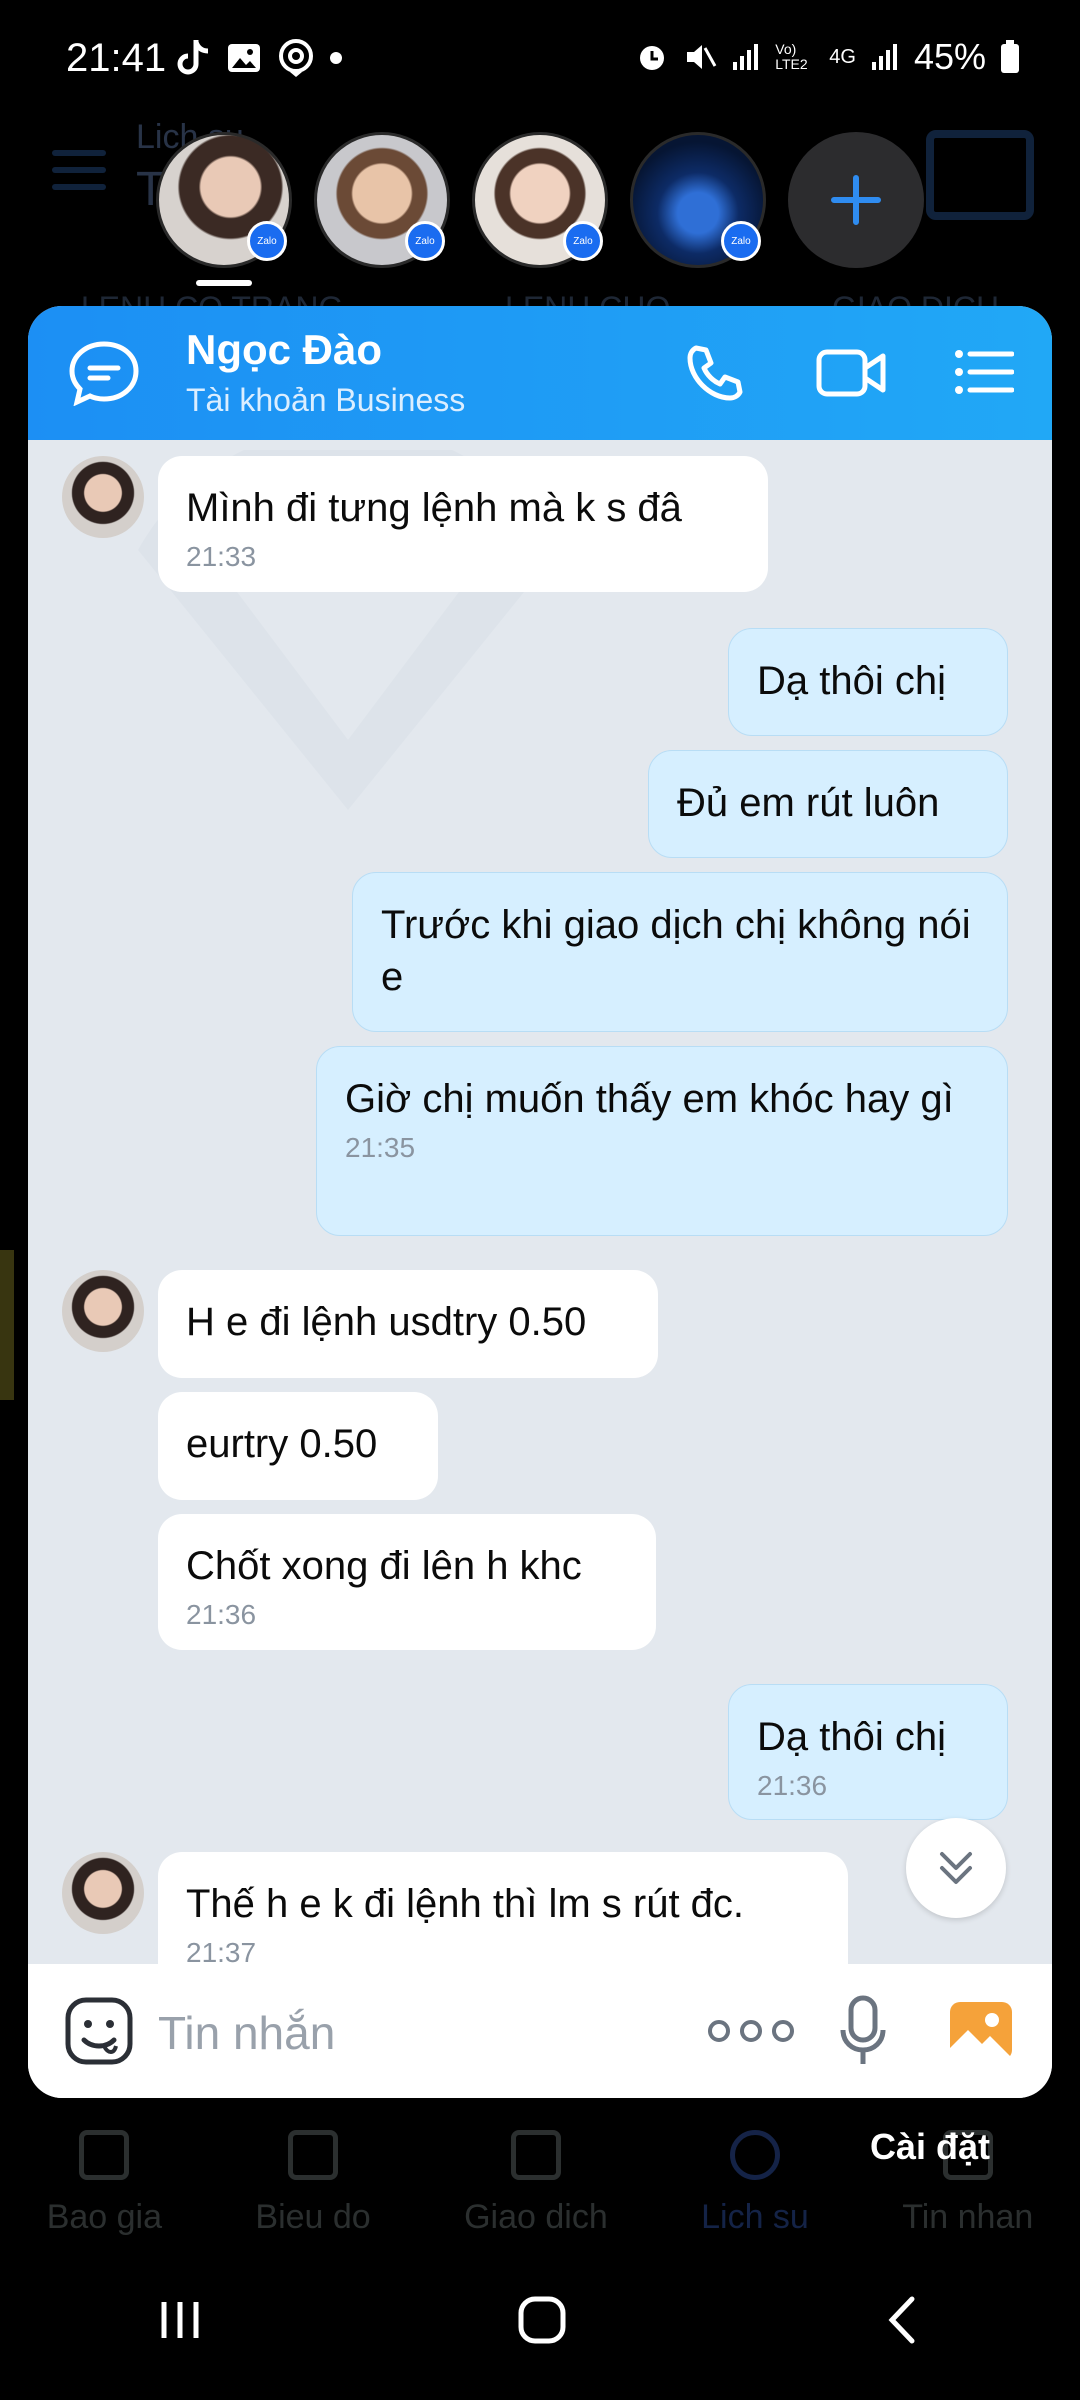 The image size is (1080, 2400). What do you see at coordinates (755, 2217) in the screenshot?
I see `bg-nav-label: Lich su` at bounding box center [755, 2217].